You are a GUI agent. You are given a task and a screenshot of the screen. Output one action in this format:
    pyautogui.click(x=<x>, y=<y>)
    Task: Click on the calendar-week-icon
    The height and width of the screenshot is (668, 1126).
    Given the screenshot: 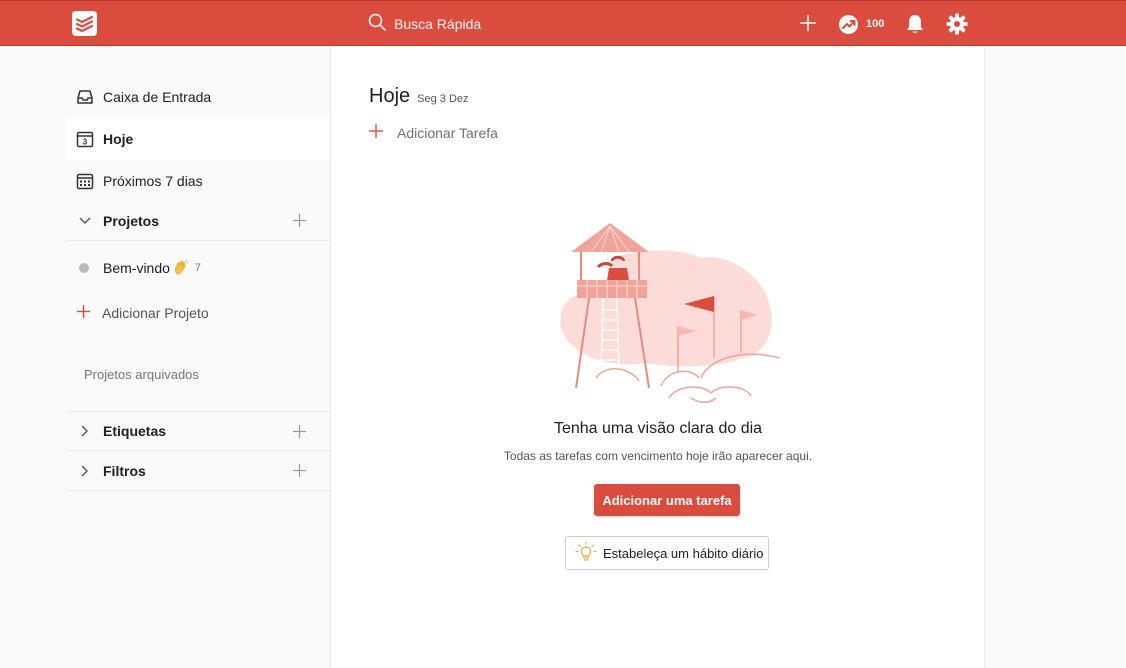 What is the action you would take?
    pyautogui.click(x=85, y=181)
    